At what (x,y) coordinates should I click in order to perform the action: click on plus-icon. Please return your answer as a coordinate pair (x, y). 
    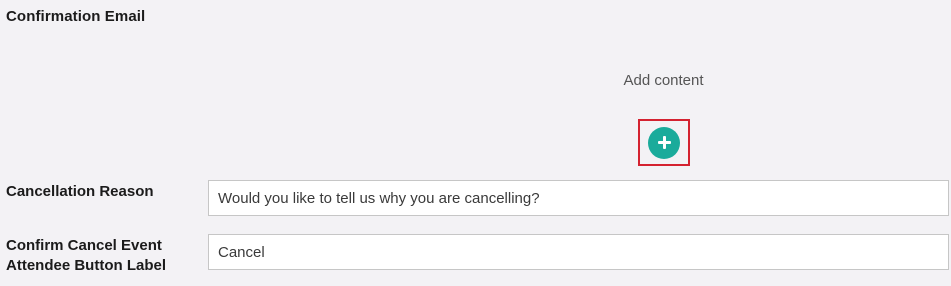
    Looking at the image, I should click on (664, 142).